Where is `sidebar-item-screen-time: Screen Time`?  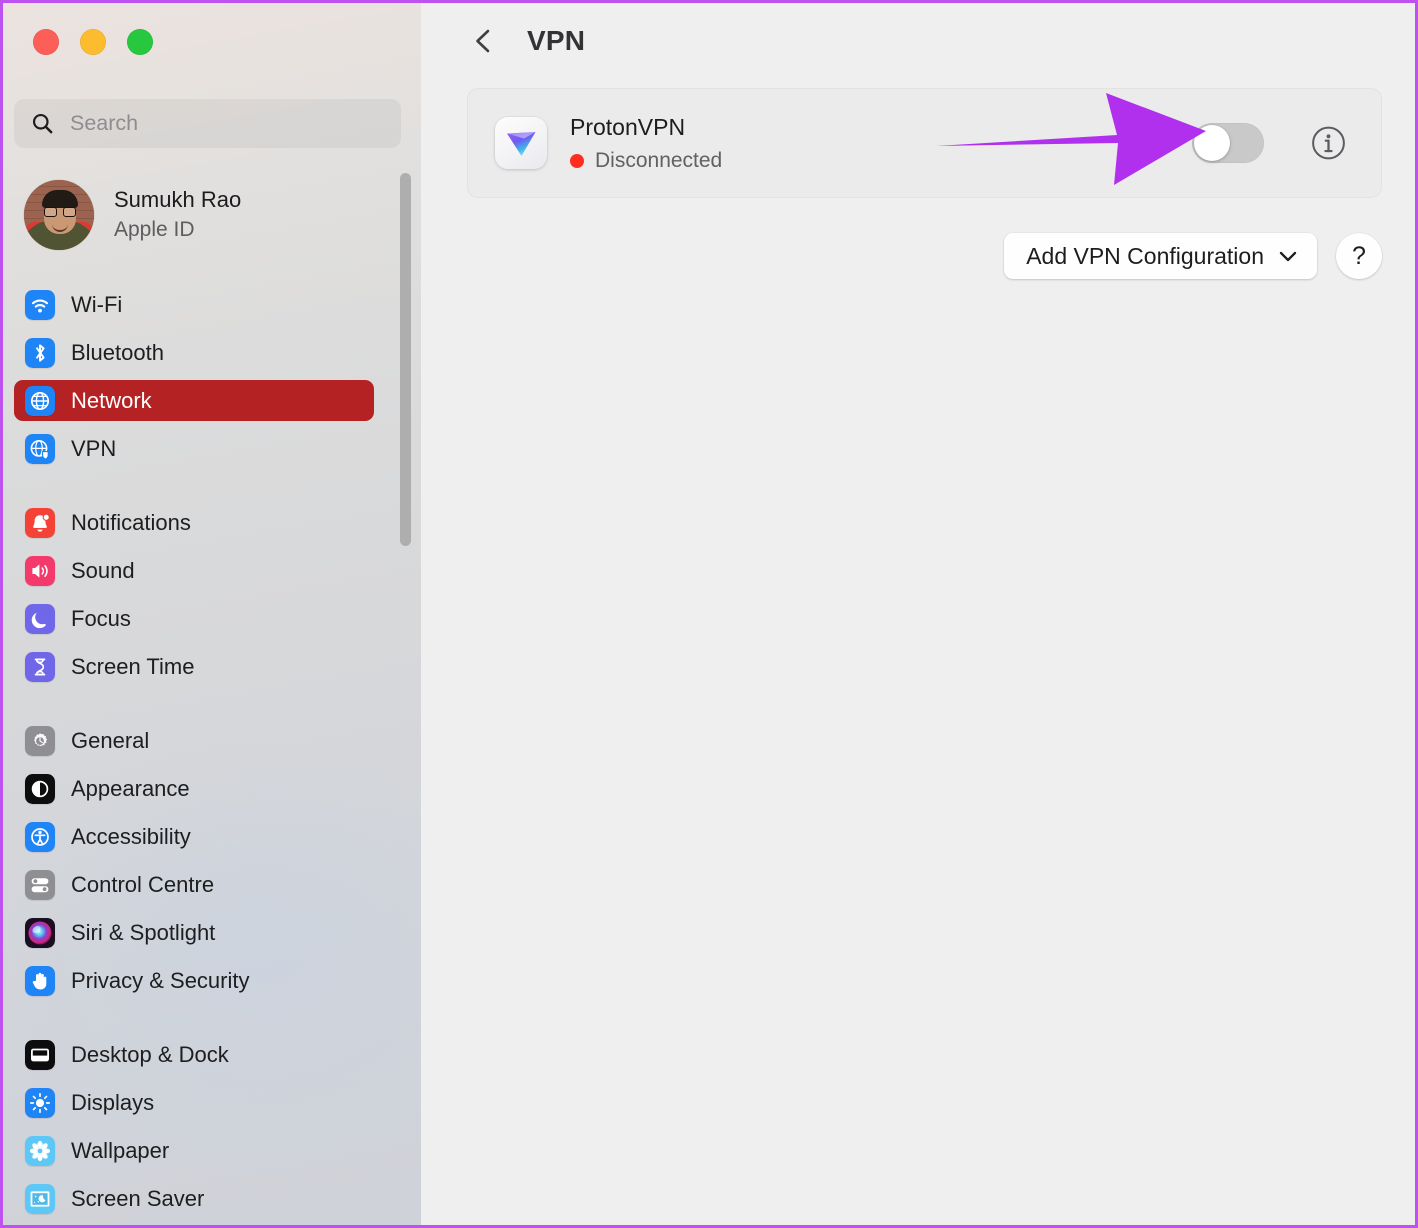
sidebar-item-screen-time: Screen Time is located at coordinates (194, 666).